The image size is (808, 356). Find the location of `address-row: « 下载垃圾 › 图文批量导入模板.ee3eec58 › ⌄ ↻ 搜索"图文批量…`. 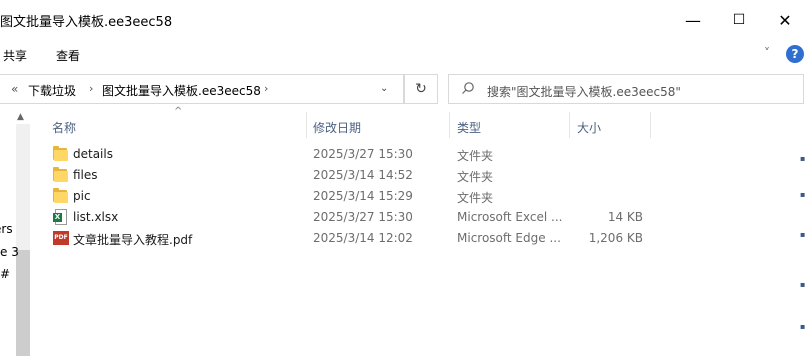

address-row: « 下载垃圾 › 图文批量导入模板.ee3eec58 › ⌄ ↻ 搜索"图文批量… is located at coordinates (404, 90).